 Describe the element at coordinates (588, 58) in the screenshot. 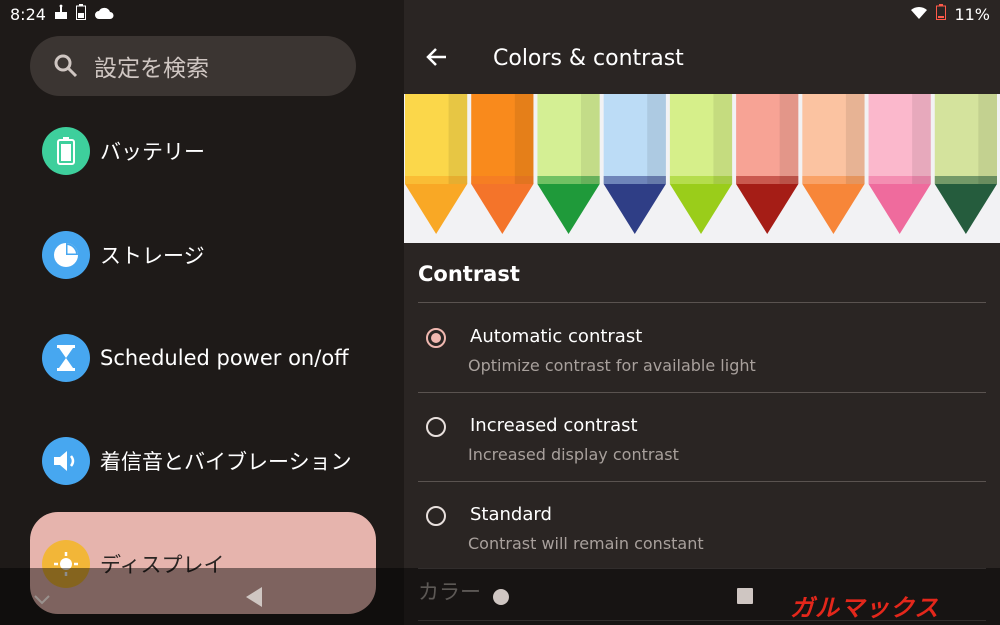

I see `page-title: Colors & contrast` at that location.